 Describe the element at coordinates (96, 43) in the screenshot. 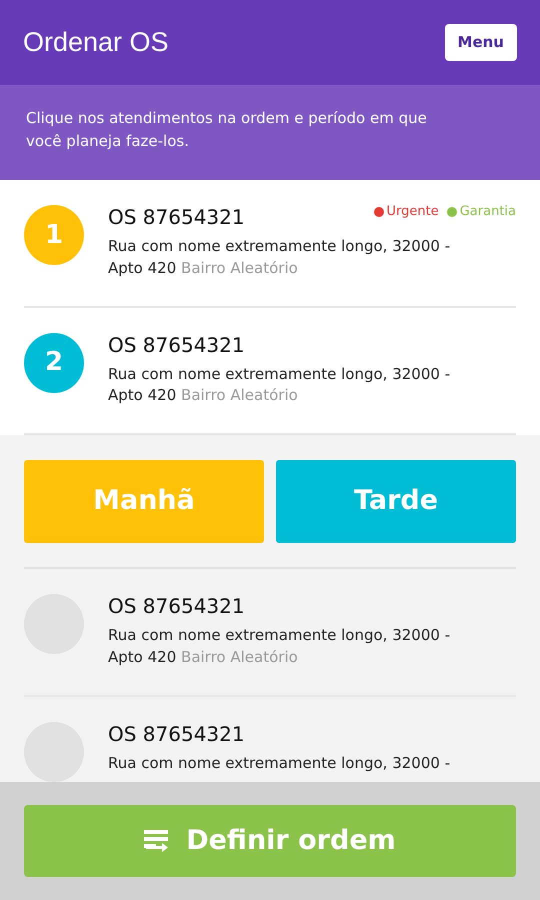

I see `screen-title: Ordenar OS` at that location.